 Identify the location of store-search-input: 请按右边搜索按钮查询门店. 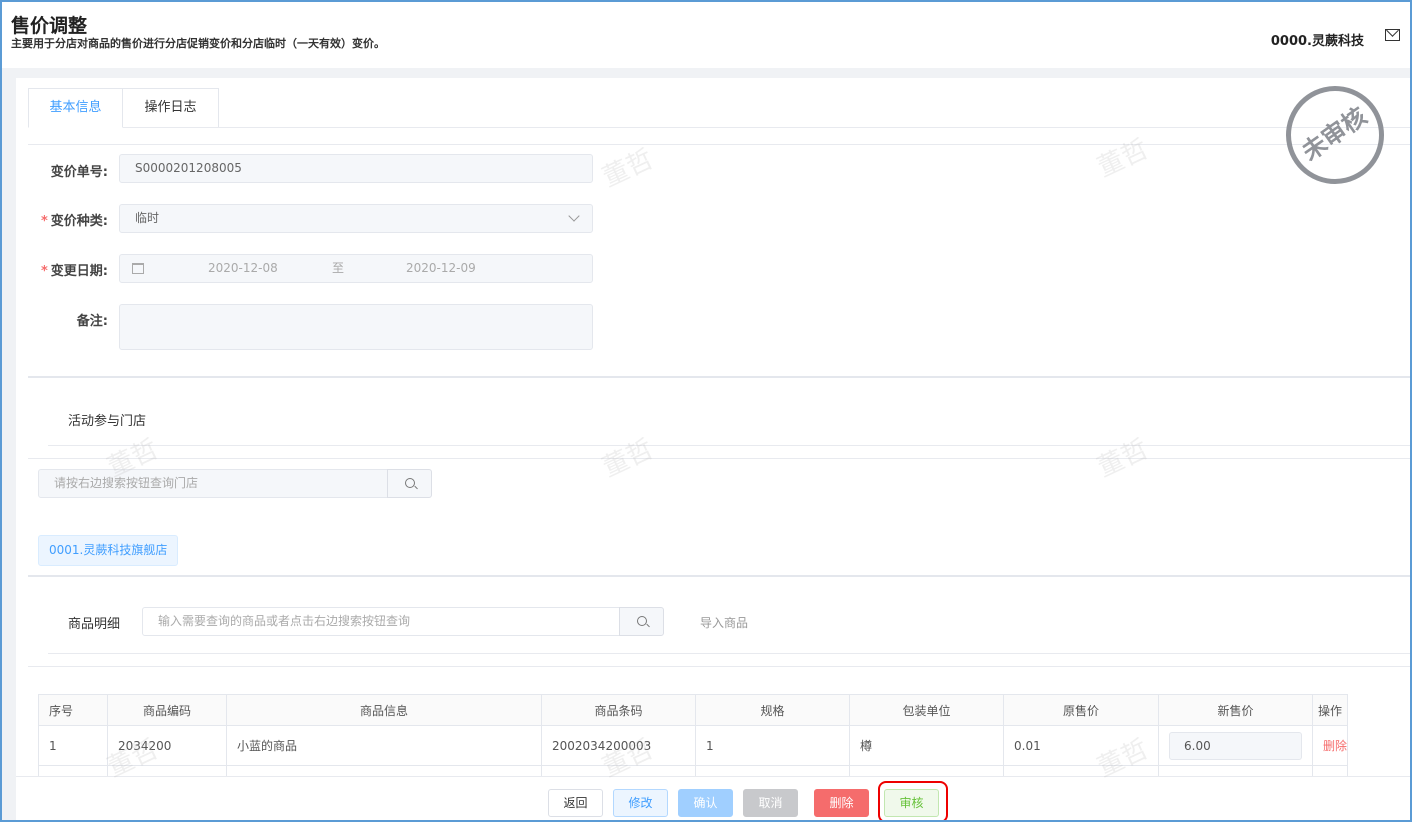
(213, 483).